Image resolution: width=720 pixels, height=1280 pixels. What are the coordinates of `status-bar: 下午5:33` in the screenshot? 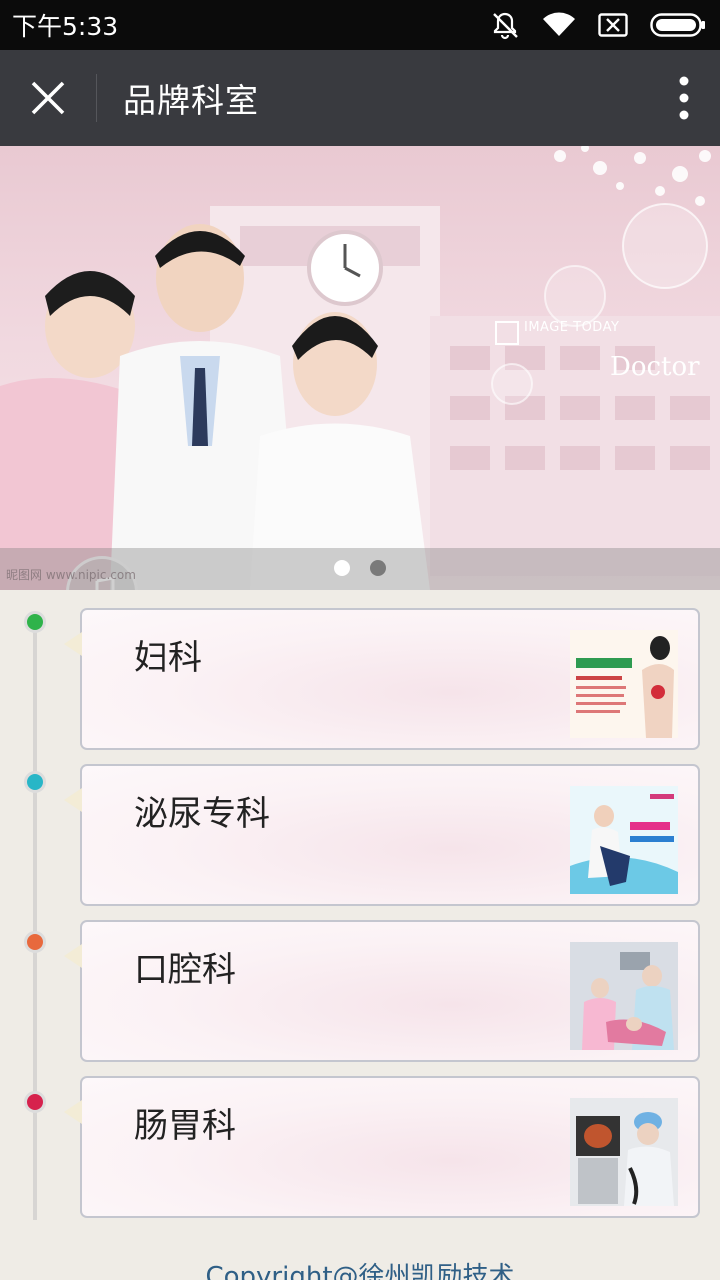 It's located at (360, 25).